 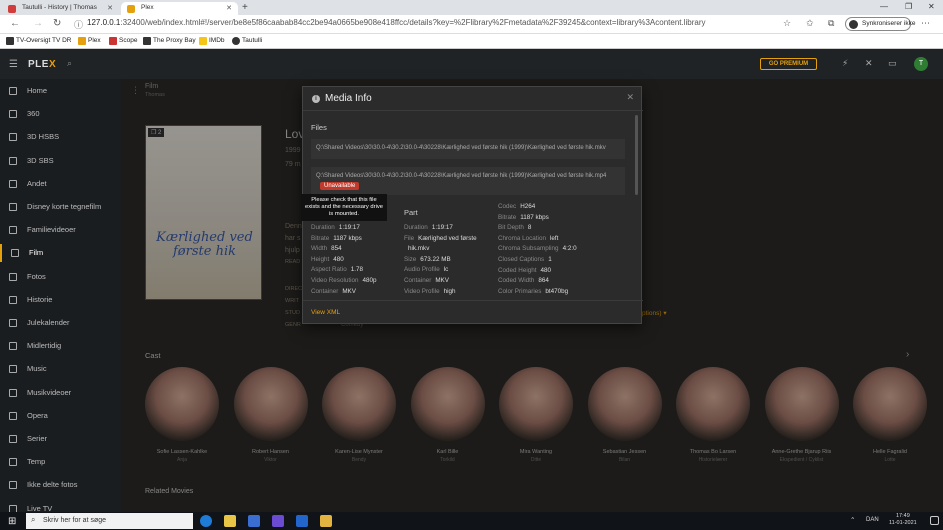 I want to click on part-heading: Part, so click(x=411, y=212).